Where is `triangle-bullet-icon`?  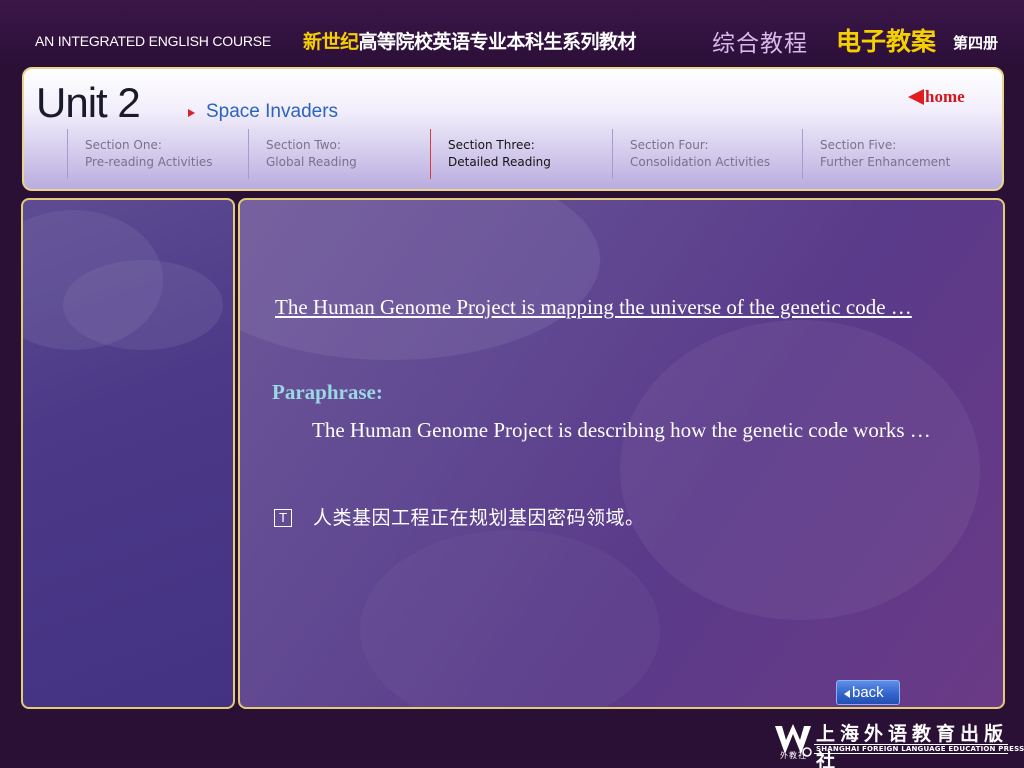
triangle-bullet-icon is located at coordinates (191, 113).